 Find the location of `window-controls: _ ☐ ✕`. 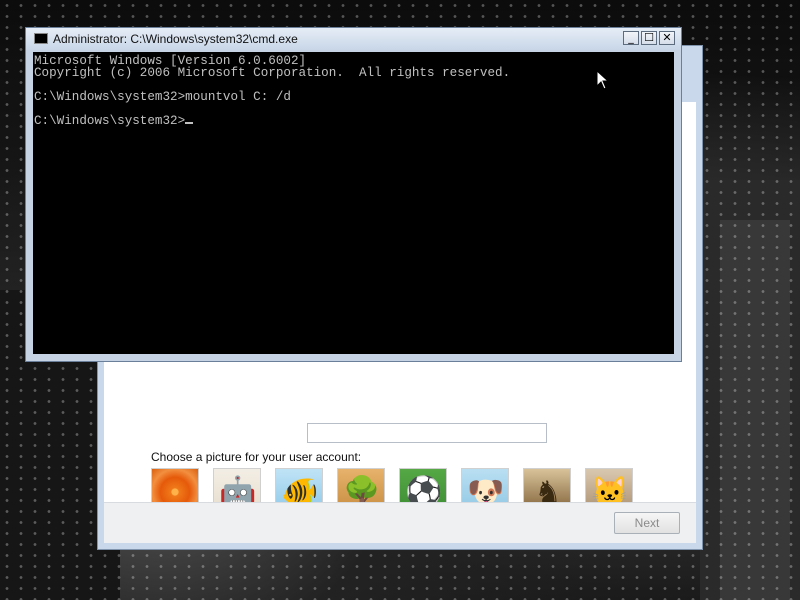

window-controls: _ ☐ ✕ is located at coordinates (648, 38).